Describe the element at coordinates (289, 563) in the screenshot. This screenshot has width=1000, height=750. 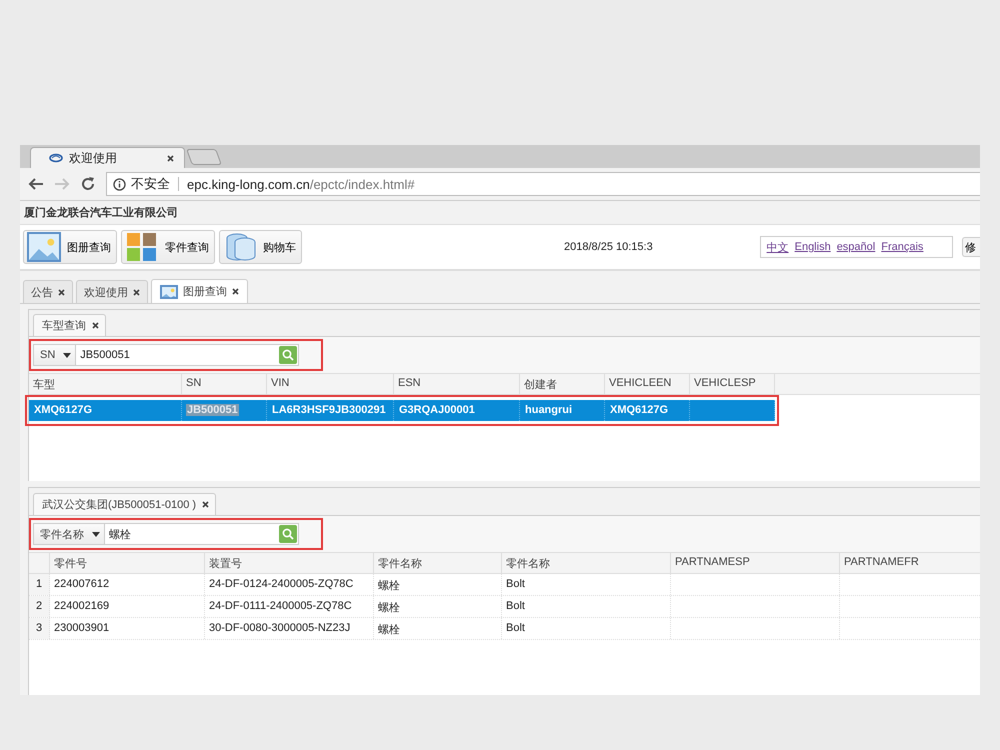
I see `column-header: 装置号` at that location.